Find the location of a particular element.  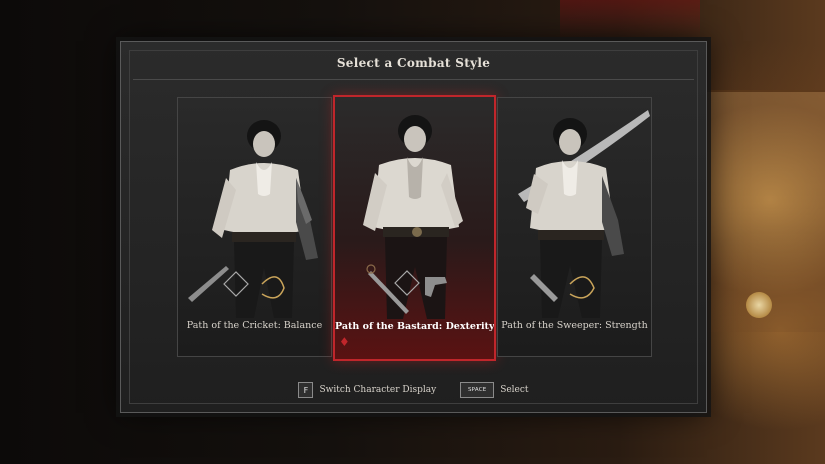

controls-hint-bar: F Switch Character Display SPACE Select is located at coordinates (413, 390).